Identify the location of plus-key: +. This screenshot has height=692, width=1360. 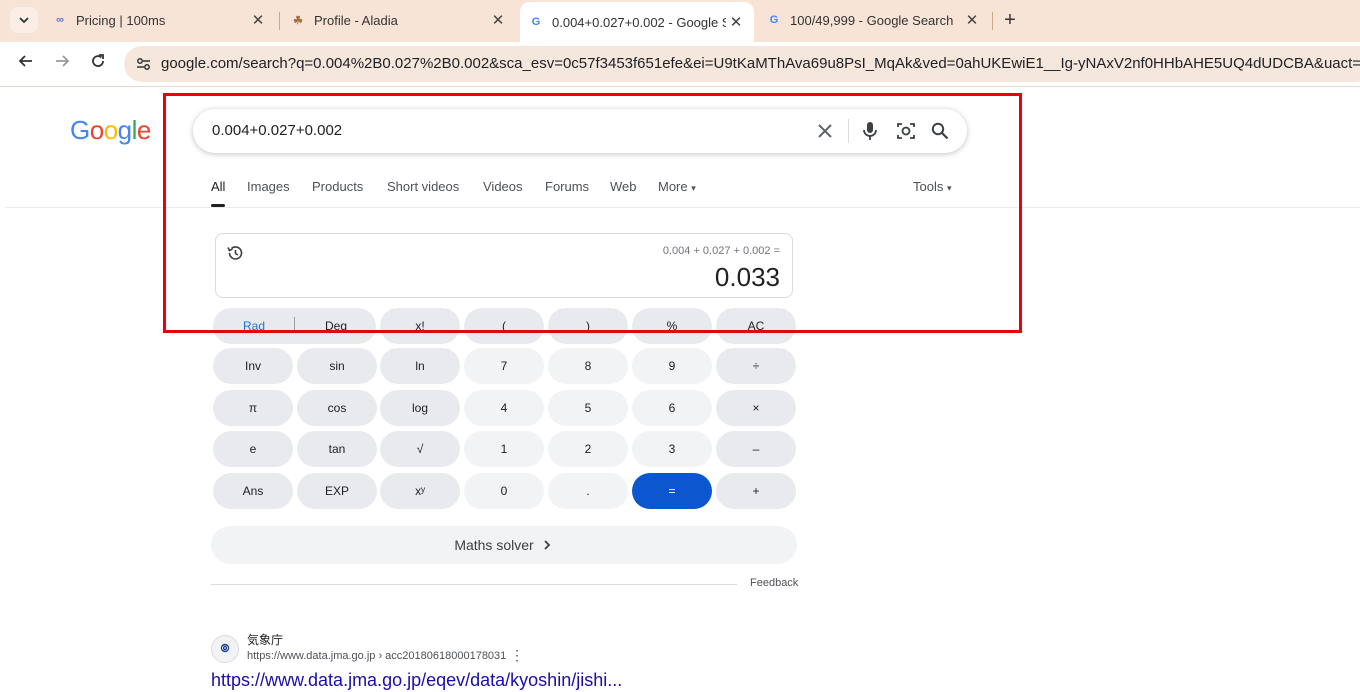
(756, 491).